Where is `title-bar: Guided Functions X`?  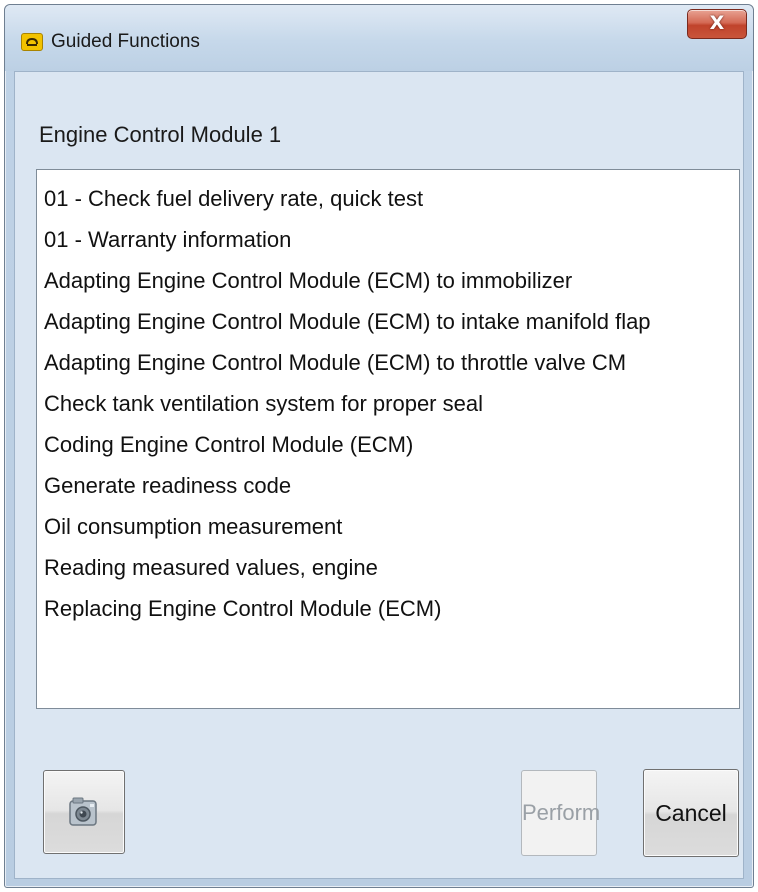
title-bar: Guided Functions X is located at coordinates (379, 38).